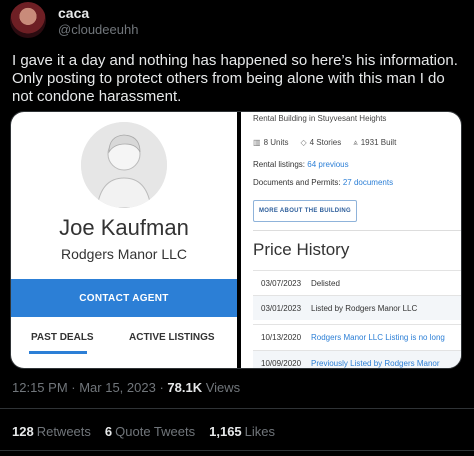  What do you see at coordinates (58, 352) in the screenshot?
I see `active-tab-indicator` at bounding box center [58, 352].